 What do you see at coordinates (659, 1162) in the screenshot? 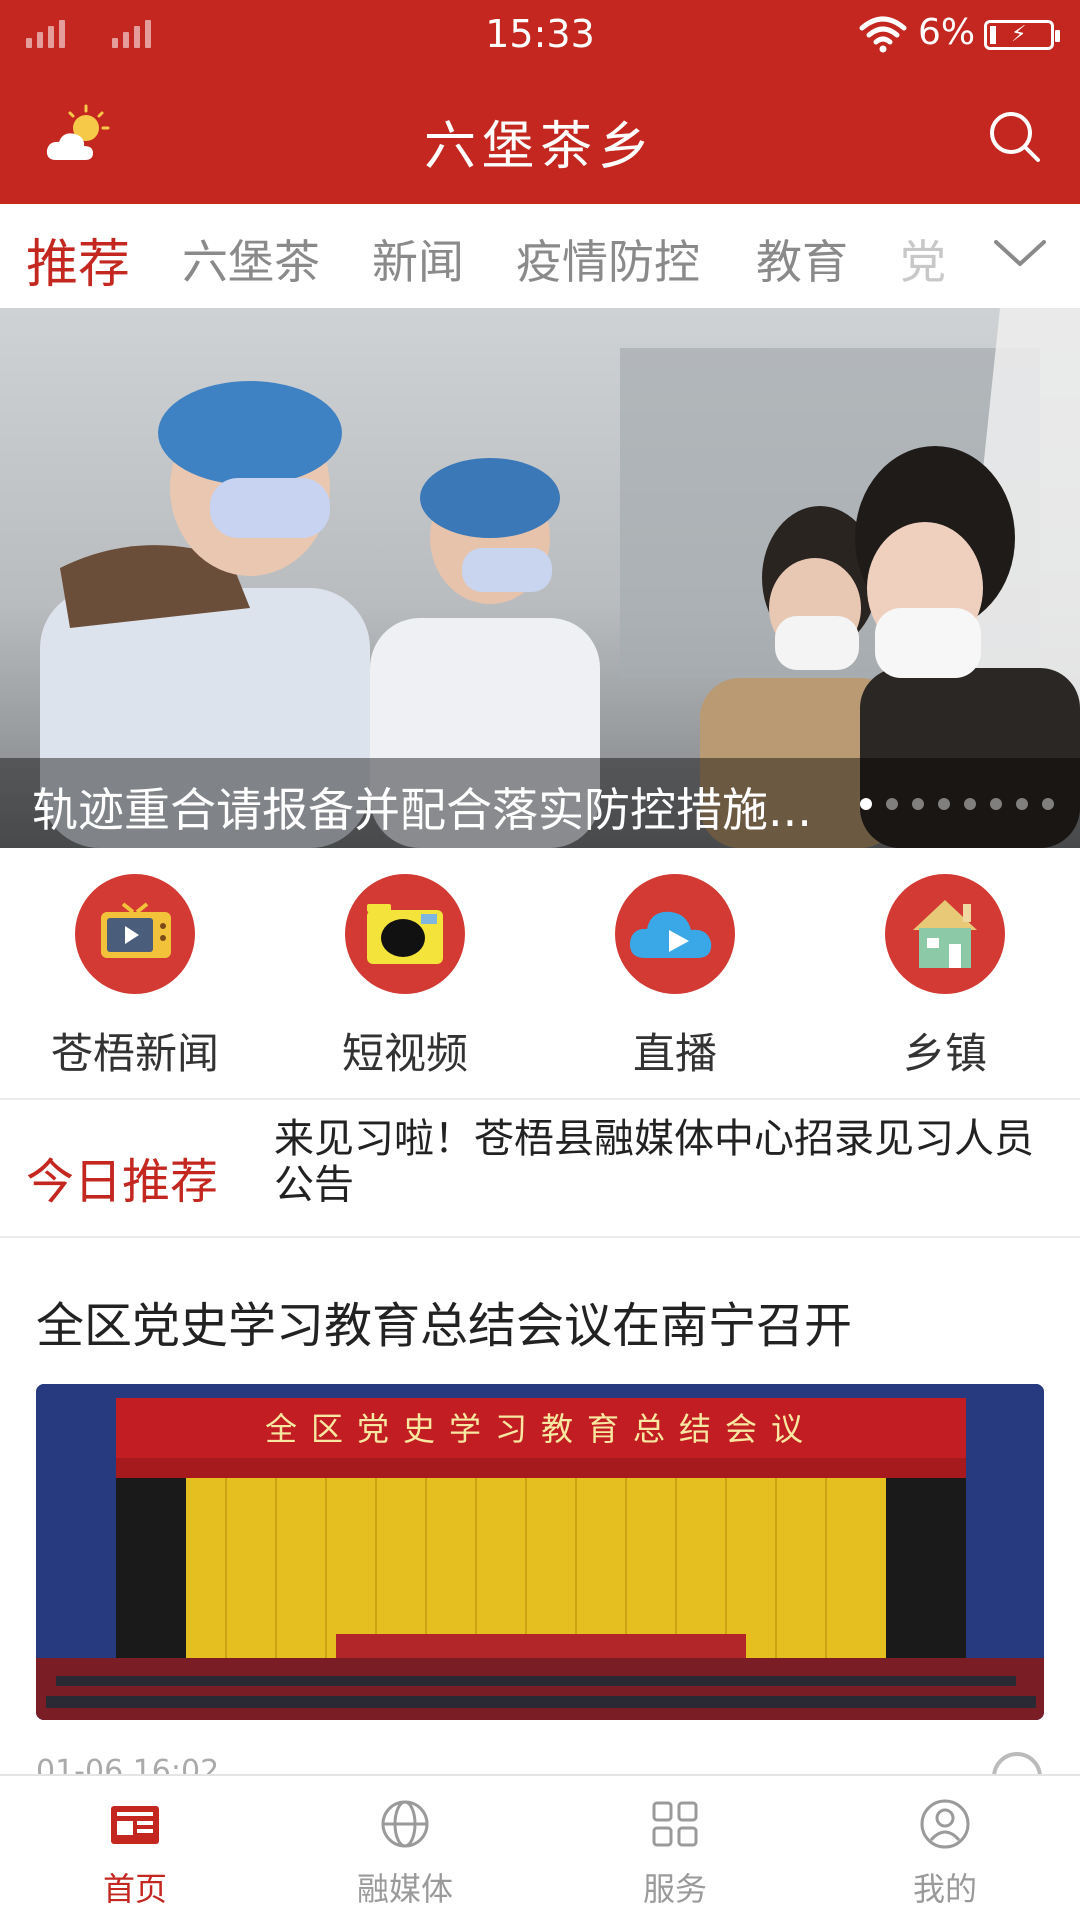
I see `today-headline: 来见习啦！苍梧县融媒体中心招录见习人员公告` at bounding box center [659, 1162].